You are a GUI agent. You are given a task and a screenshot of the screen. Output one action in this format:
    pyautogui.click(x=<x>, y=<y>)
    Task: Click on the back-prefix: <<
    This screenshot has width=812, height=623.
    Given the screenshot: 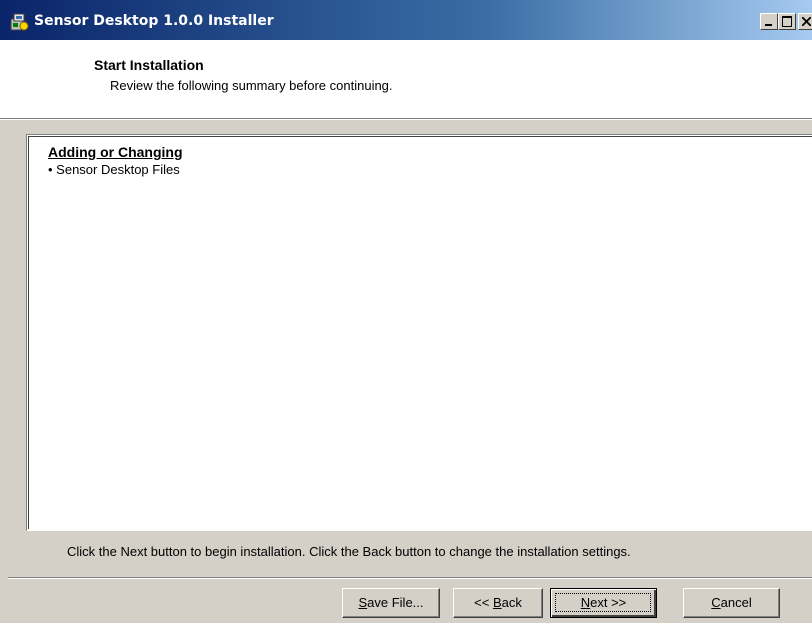 What is the action you would take?
    pyautogui.click(x=483, y=602)
    